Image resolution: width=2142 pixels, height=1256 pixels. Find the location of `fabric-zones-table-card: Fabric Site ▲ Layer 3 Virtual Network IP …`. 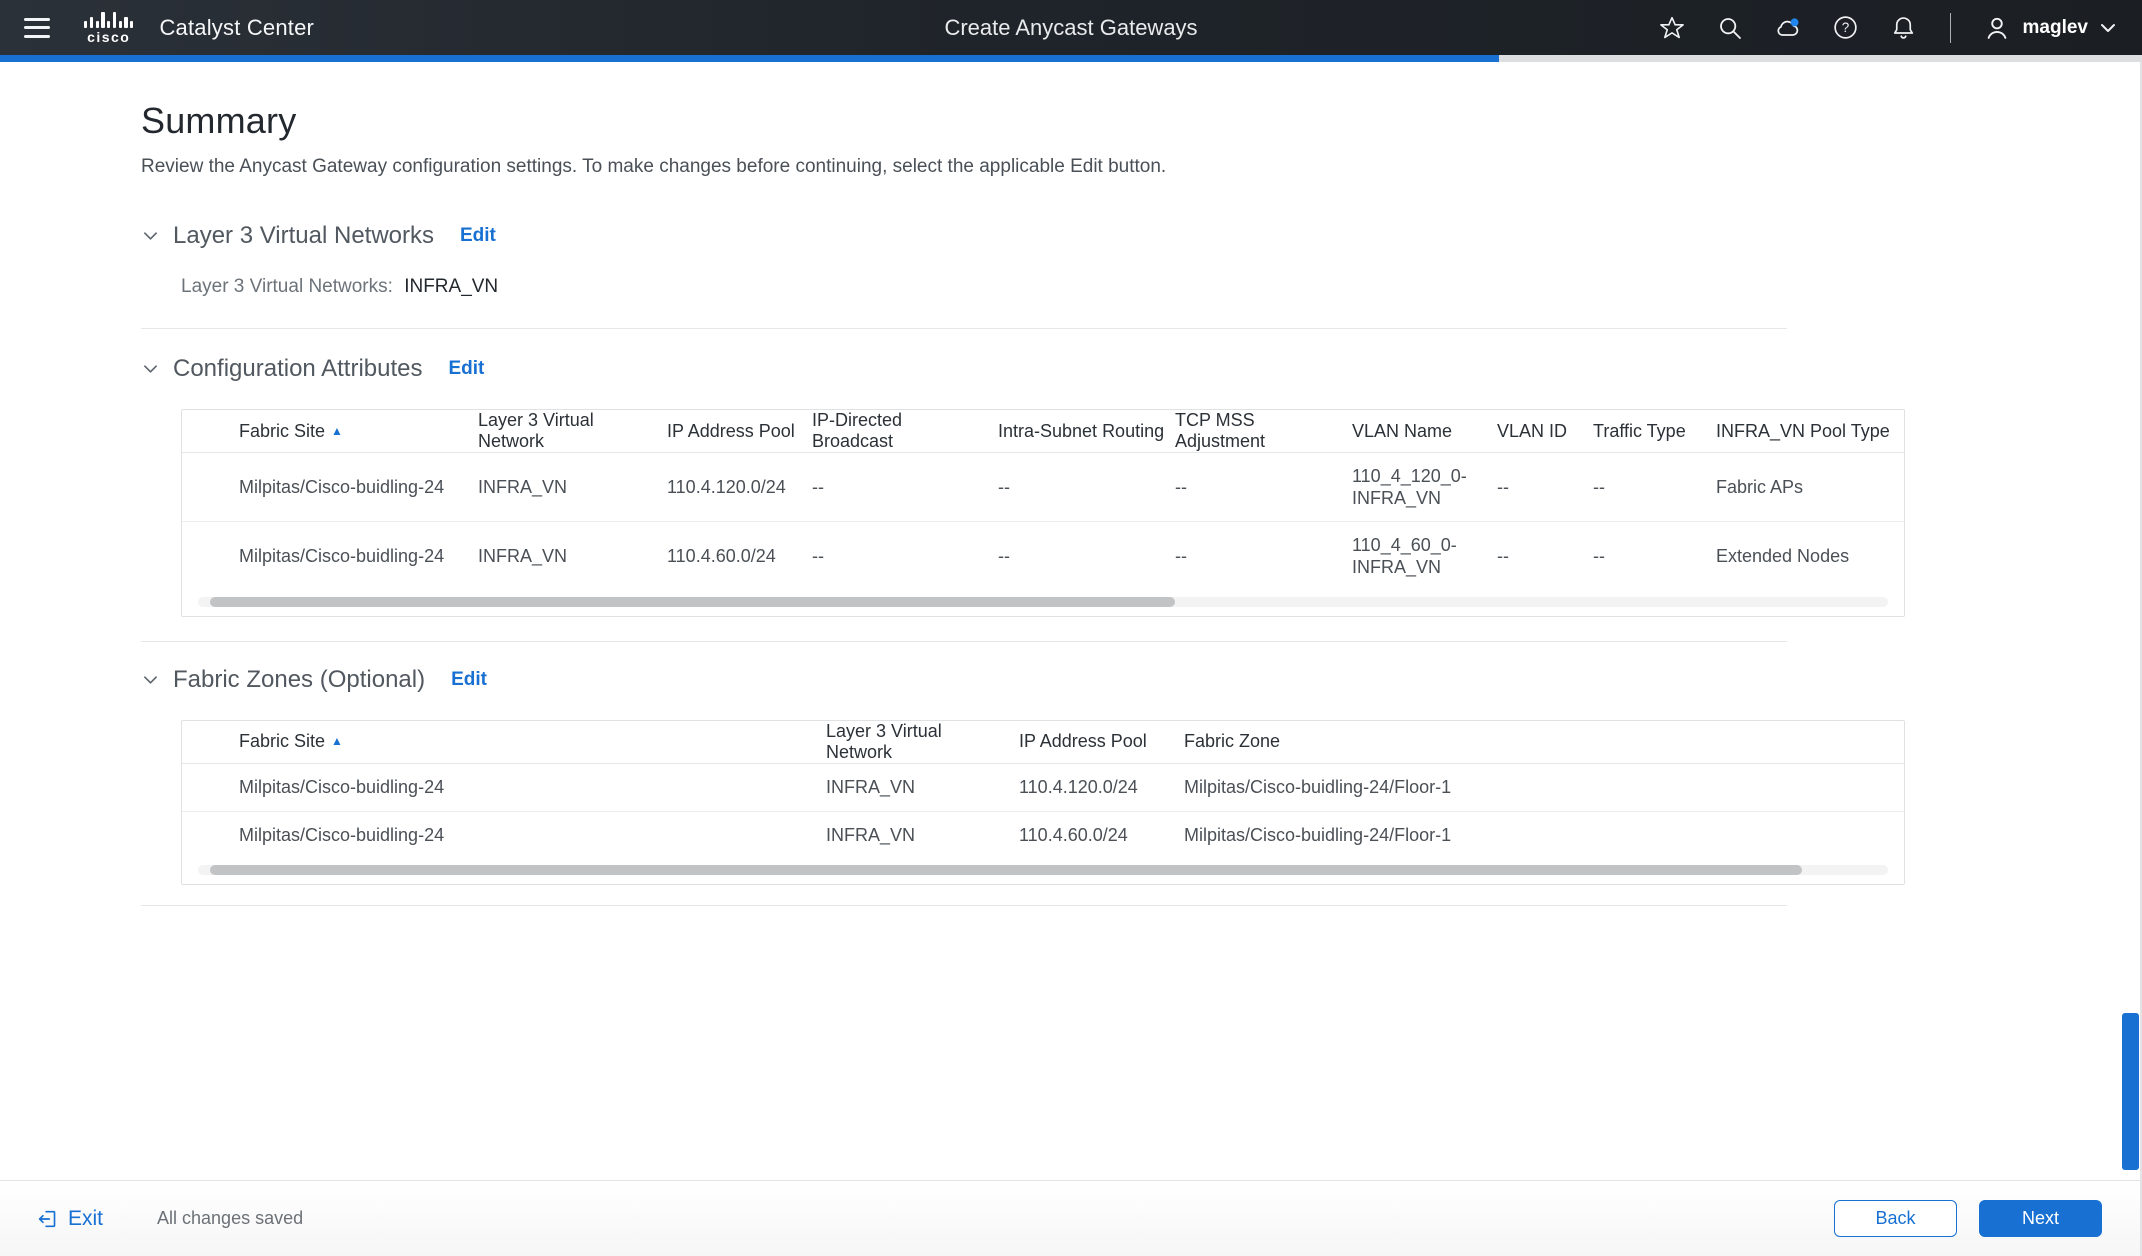

fabric-zones-table-card: Fabric Site ▲ Layer 3 Virtual Network IP … is located at coordinates (1043, 802).